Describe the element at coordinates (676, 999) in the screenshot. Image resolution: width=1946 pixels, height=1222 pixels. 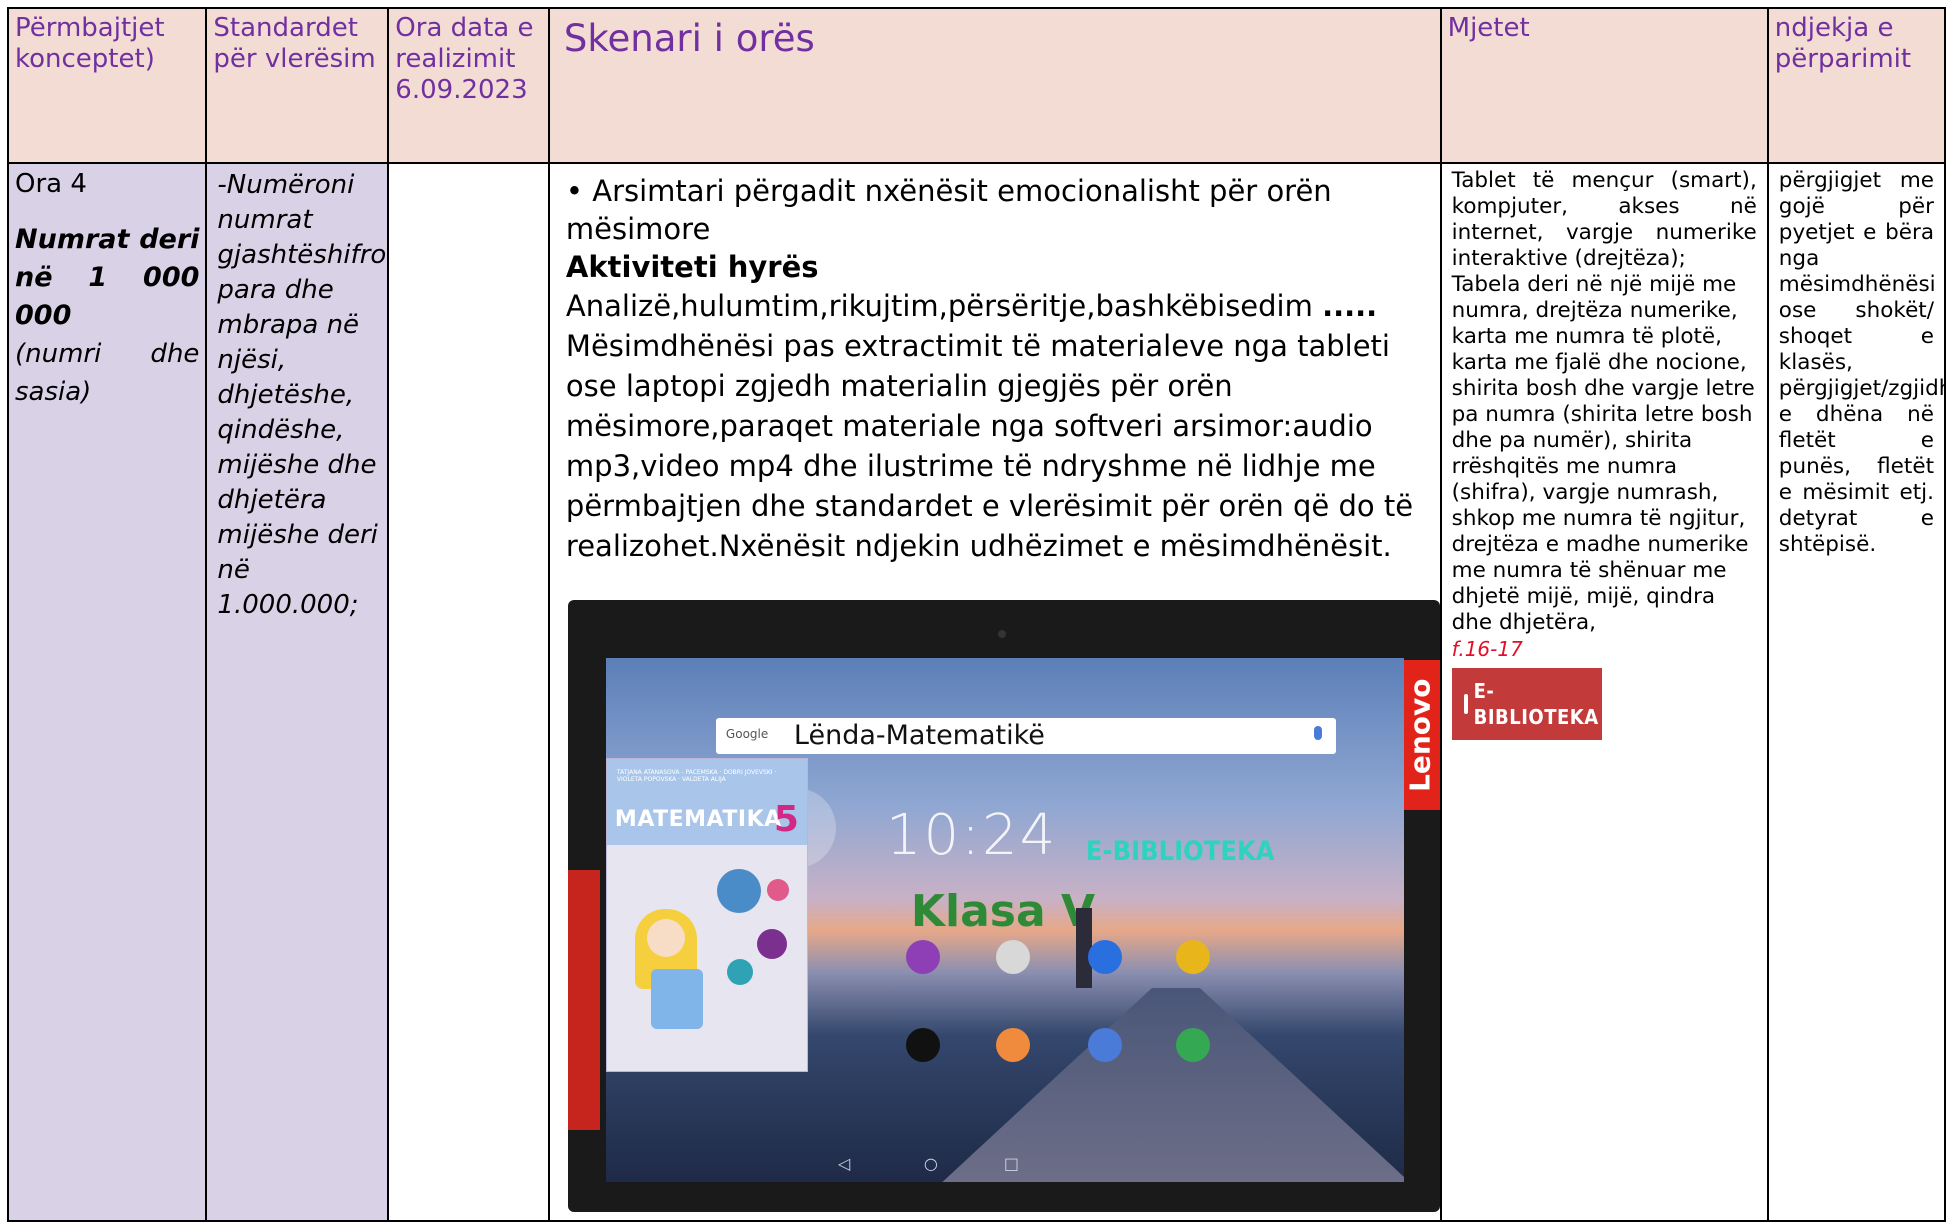
I see `girl-dress` at that location.